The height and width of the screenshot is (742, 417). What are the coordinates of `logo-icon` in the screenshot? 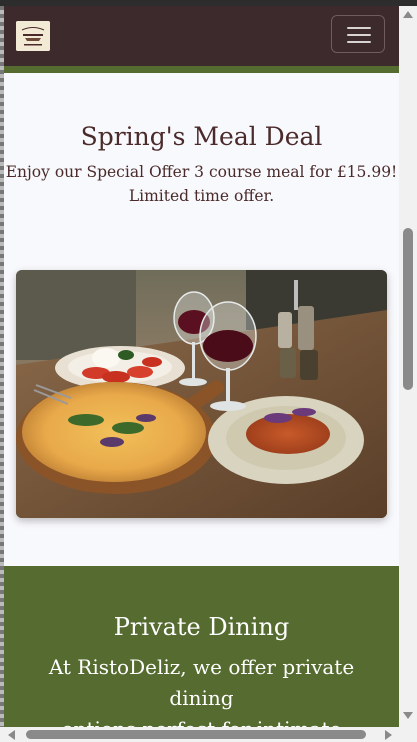 It's located at (33, 36).